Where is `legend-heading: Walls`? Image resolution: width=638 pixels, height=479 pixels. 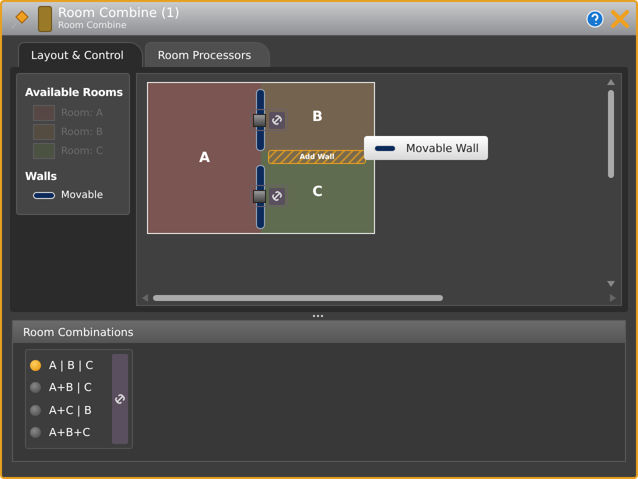
legend-heading: Walls is located at coordinates (41, 176).